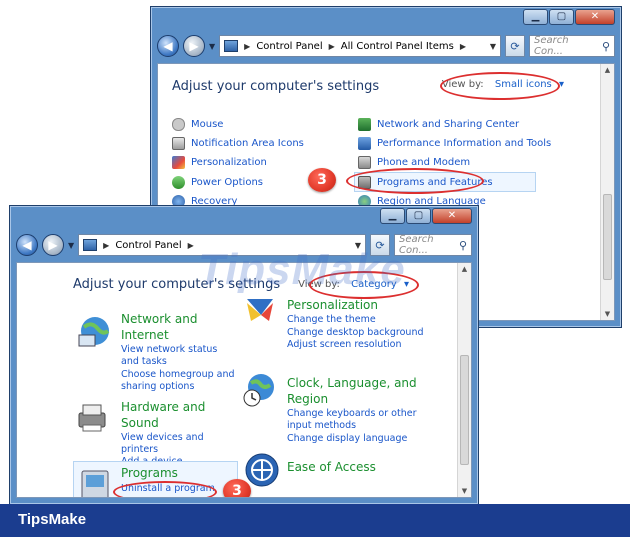  What do you see at coordinates (178, 381) in the screenshot?
I see `category-link: Choose homegroup and sharing options` at bounding box center [178, 381].